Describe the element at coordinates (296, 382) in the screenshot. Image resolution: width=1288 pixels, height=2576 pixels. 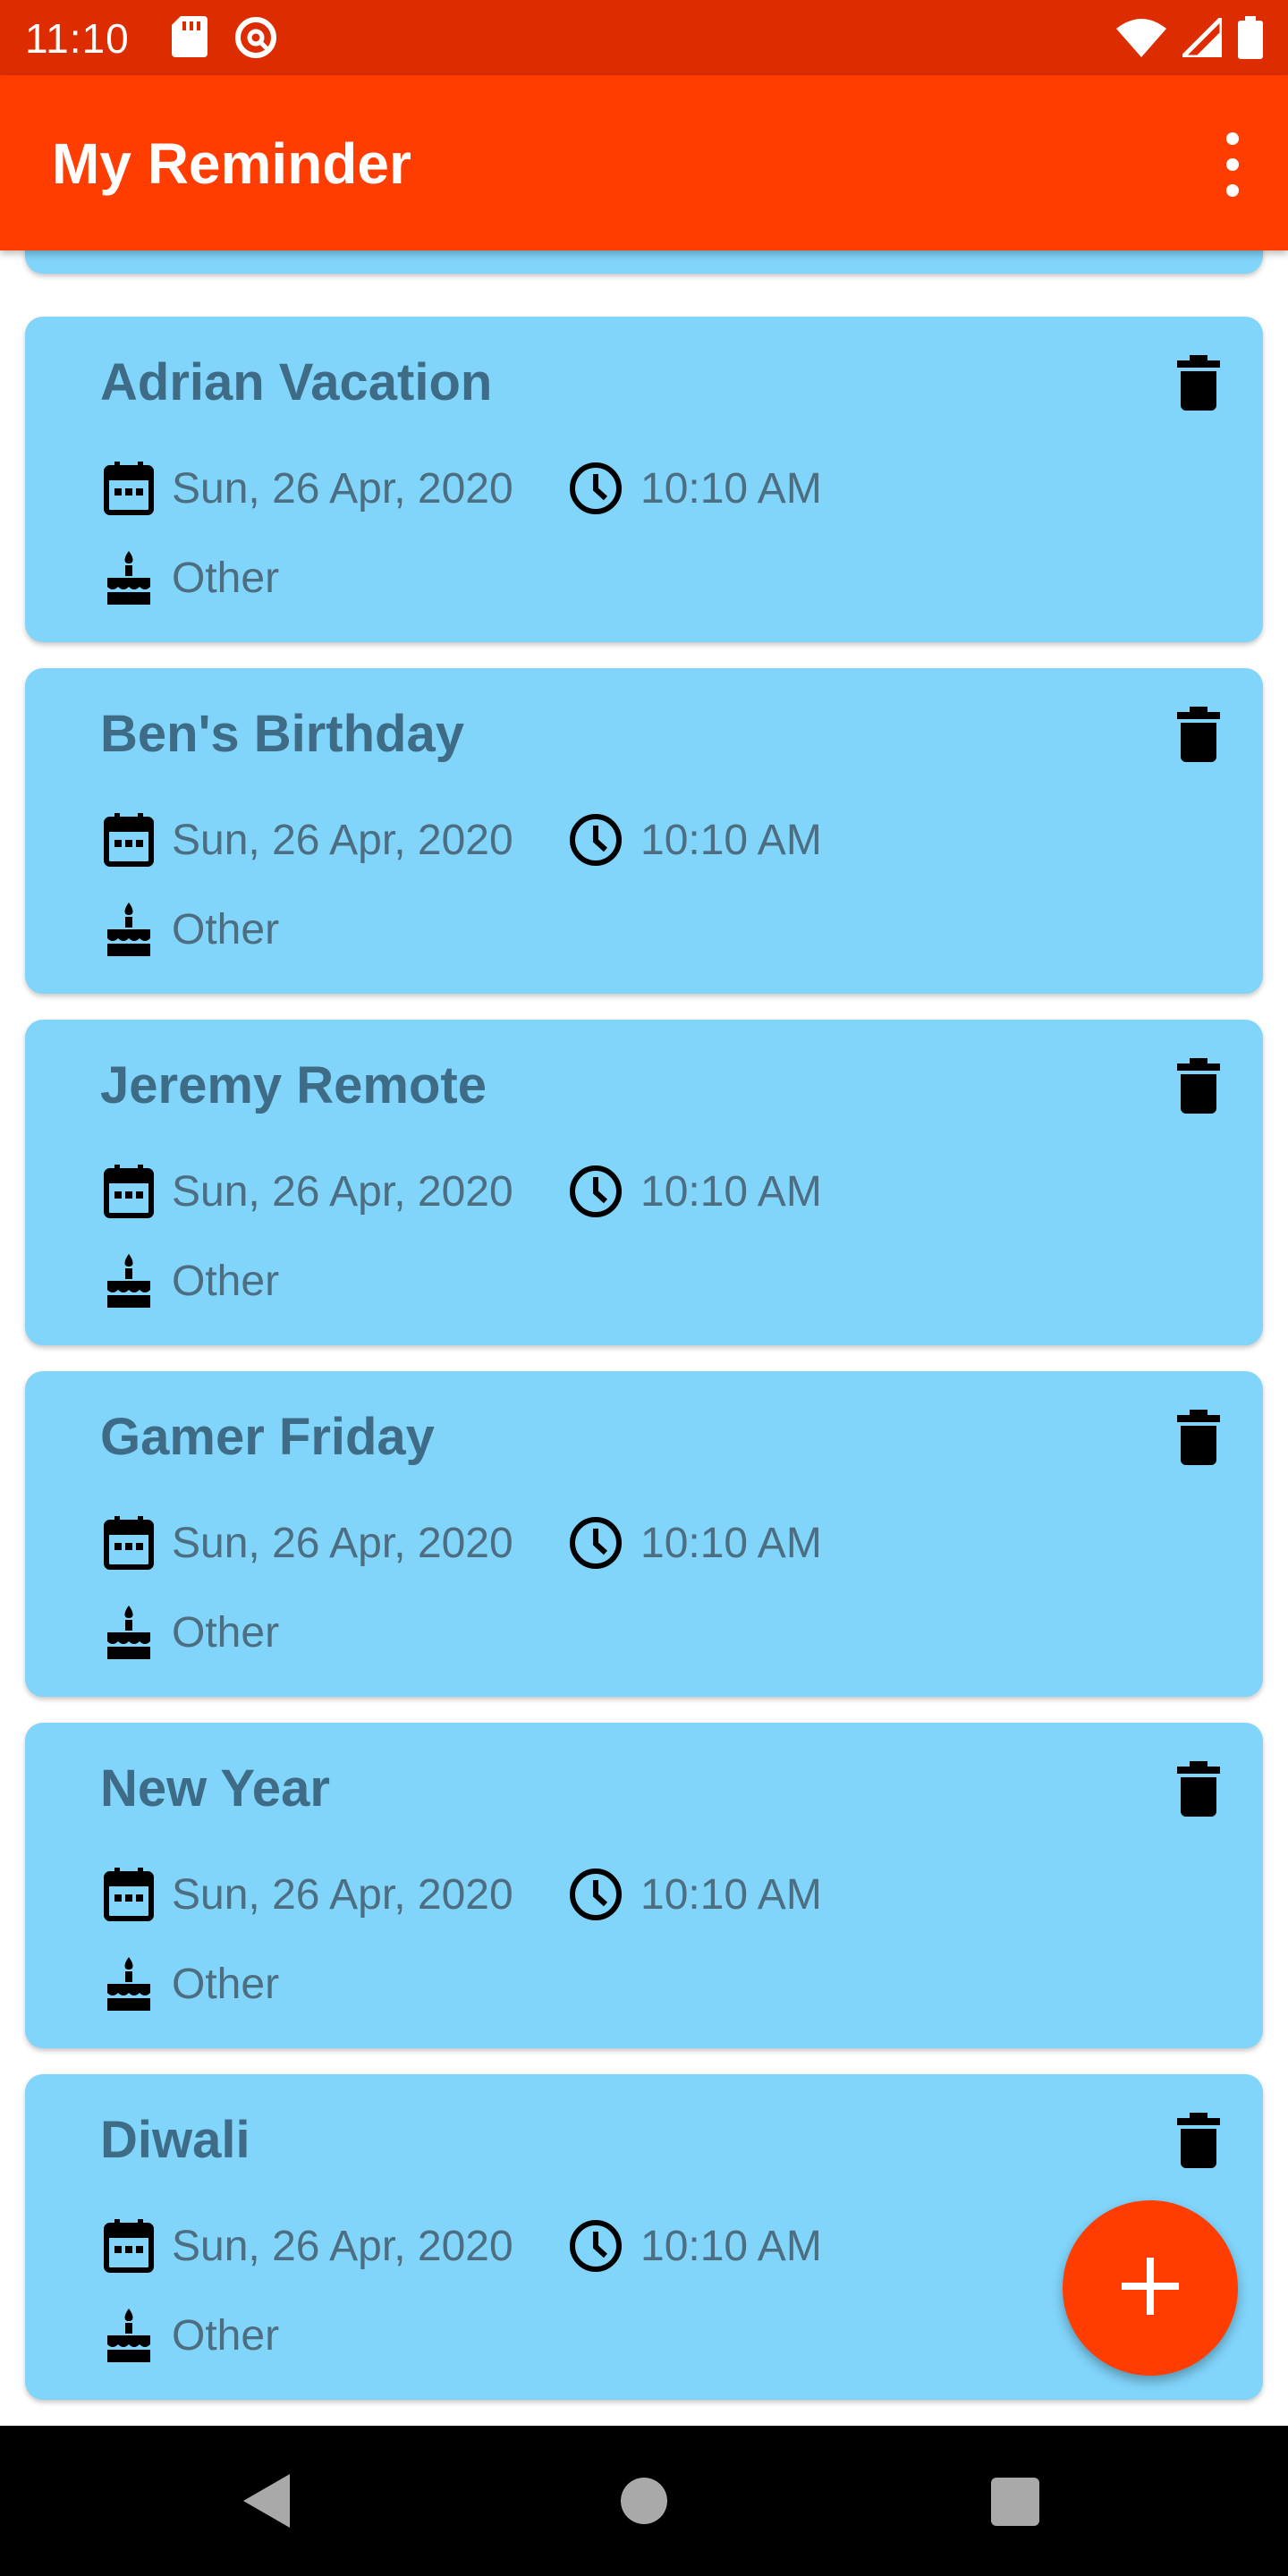
I see `reminder-title: Adrian Vacation` at that location.